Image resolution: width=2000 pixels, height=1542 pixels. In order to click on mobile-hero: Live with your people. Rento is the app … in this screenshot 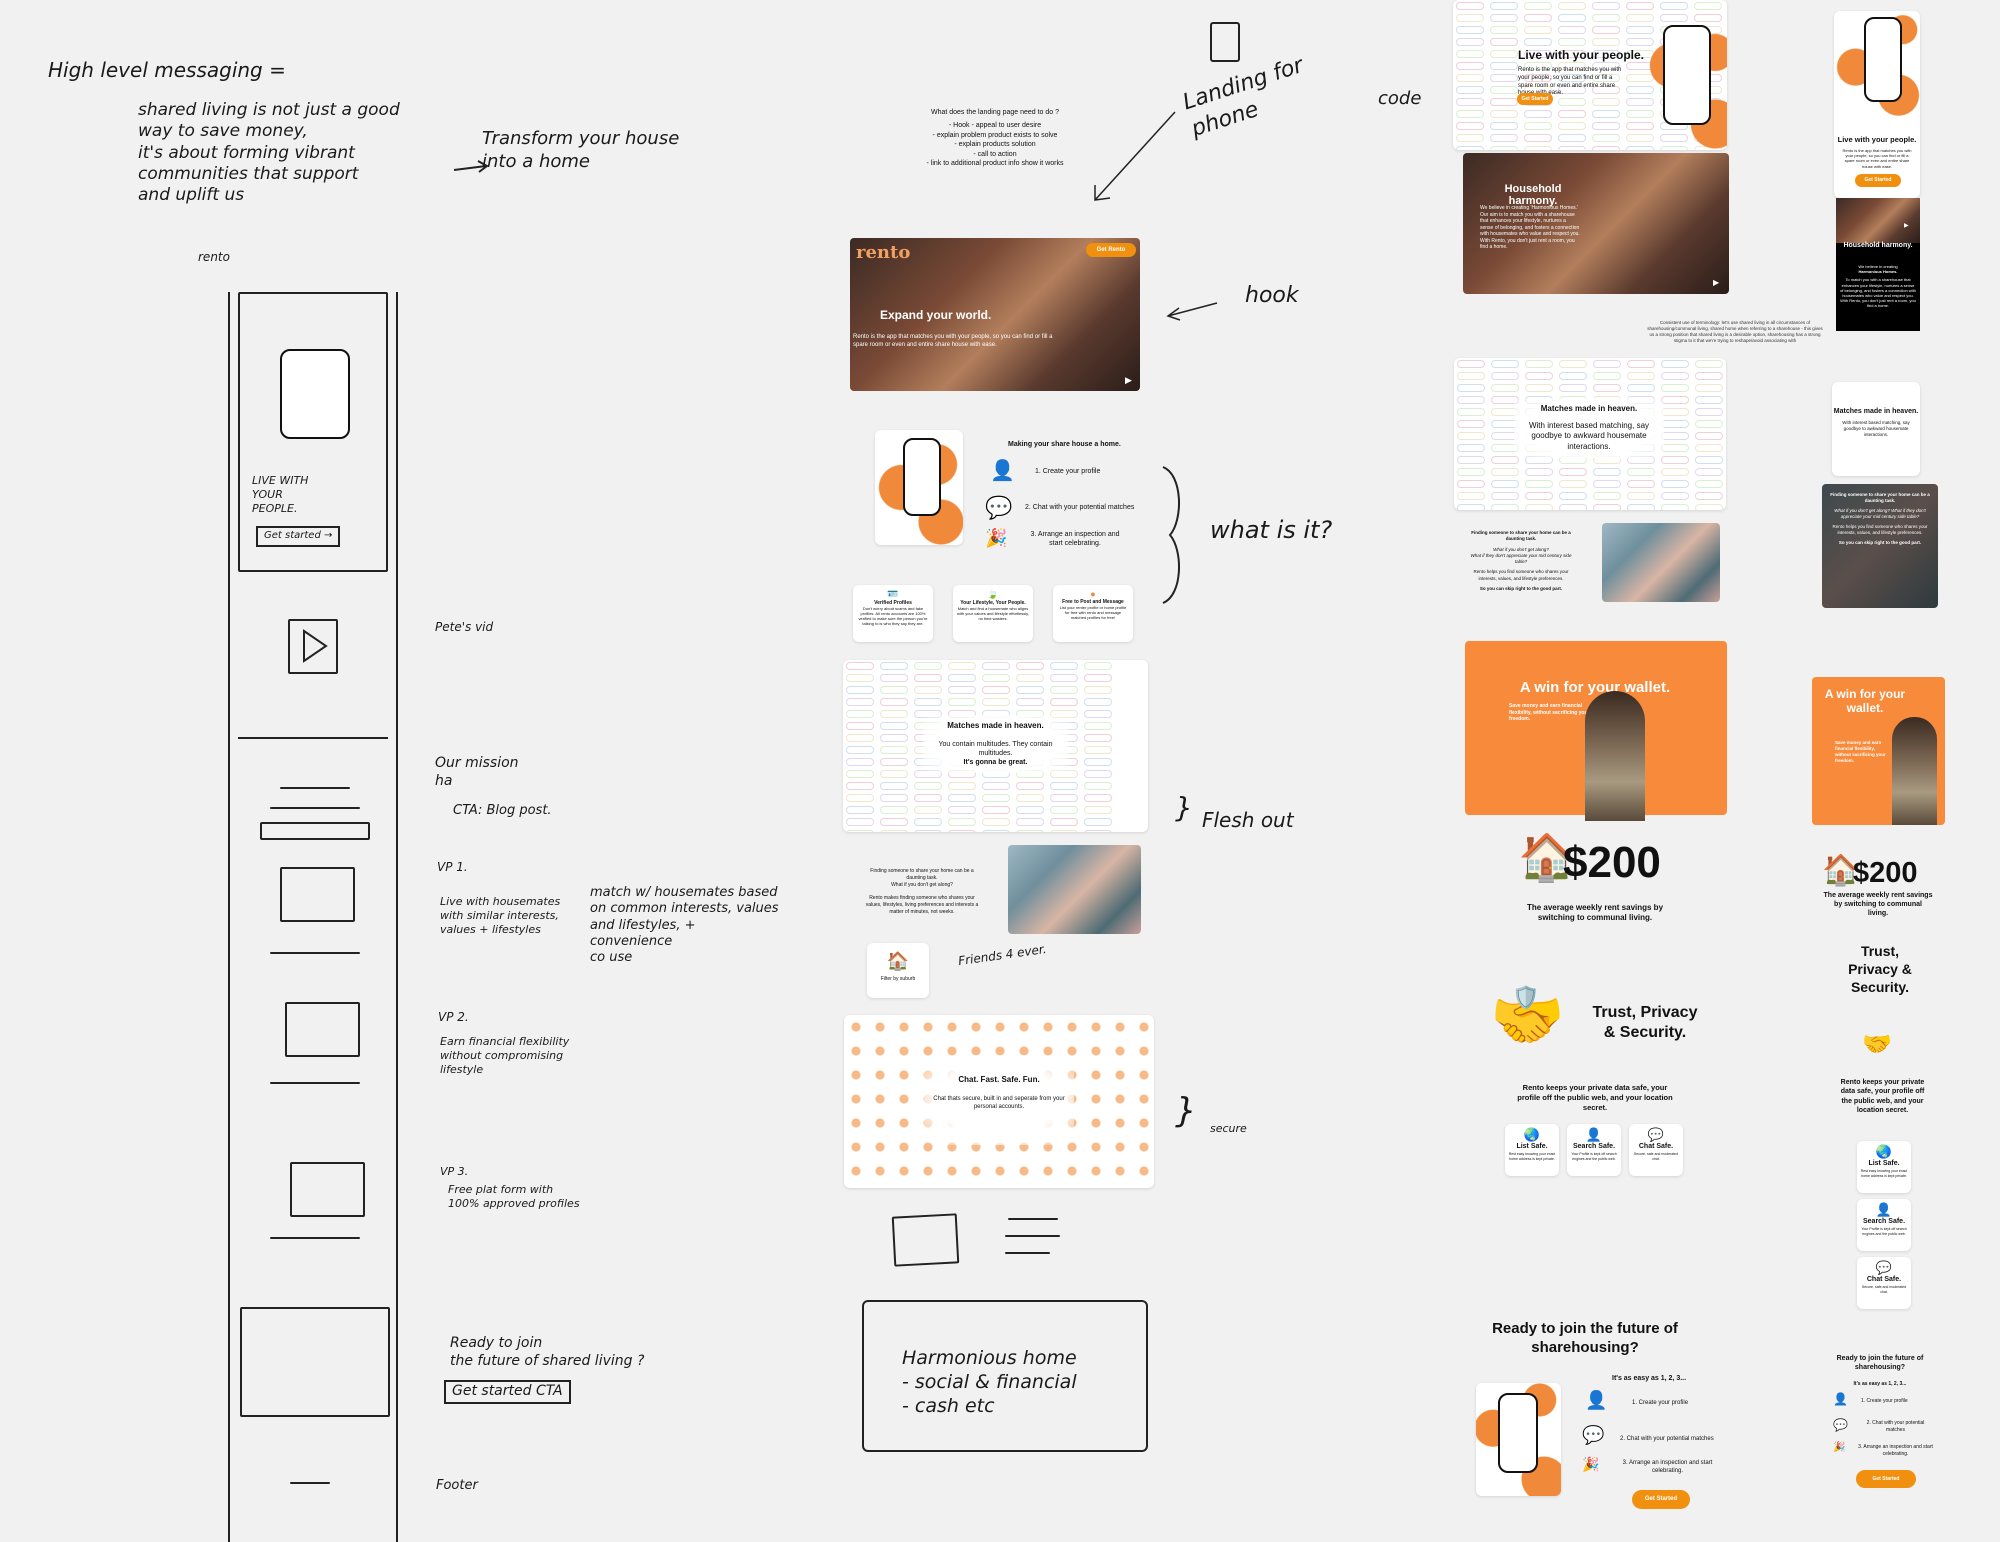, I will do `click(1877, 104)`.